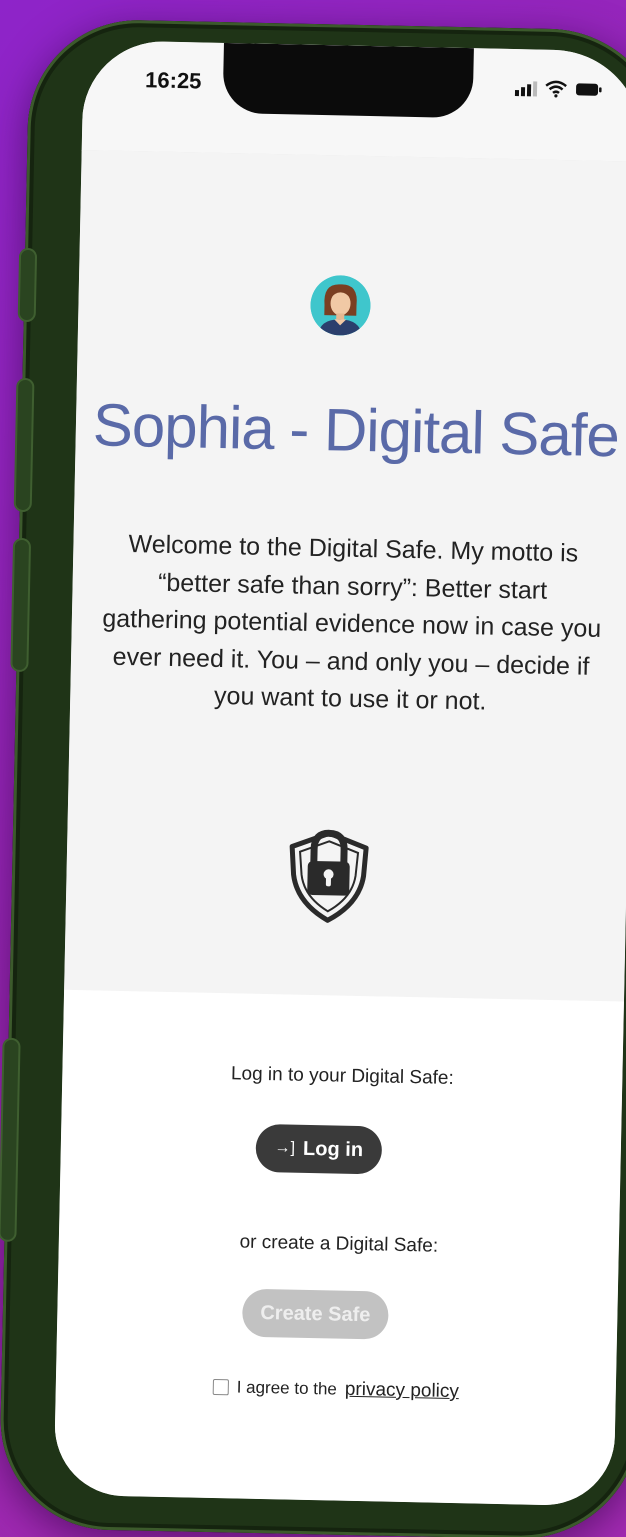 This screenshot has width=626, height=1537. I want to click on phone-volume-down-button, so click(21, 605).